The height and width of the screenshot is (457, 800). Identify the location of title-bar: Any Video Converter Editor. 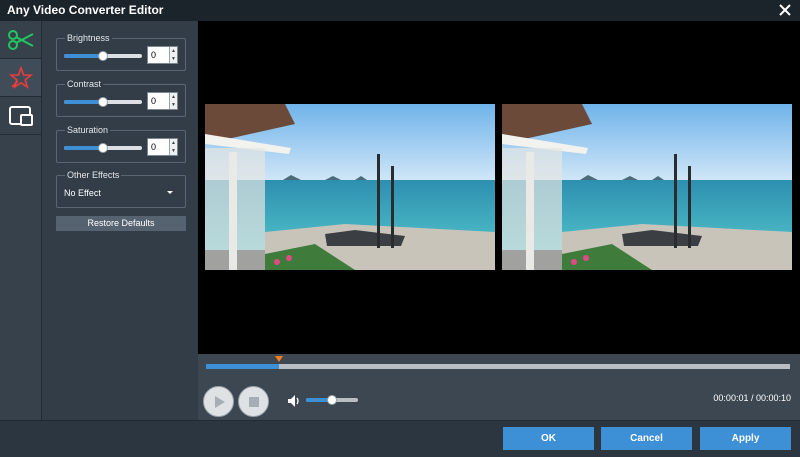
(400, 10).